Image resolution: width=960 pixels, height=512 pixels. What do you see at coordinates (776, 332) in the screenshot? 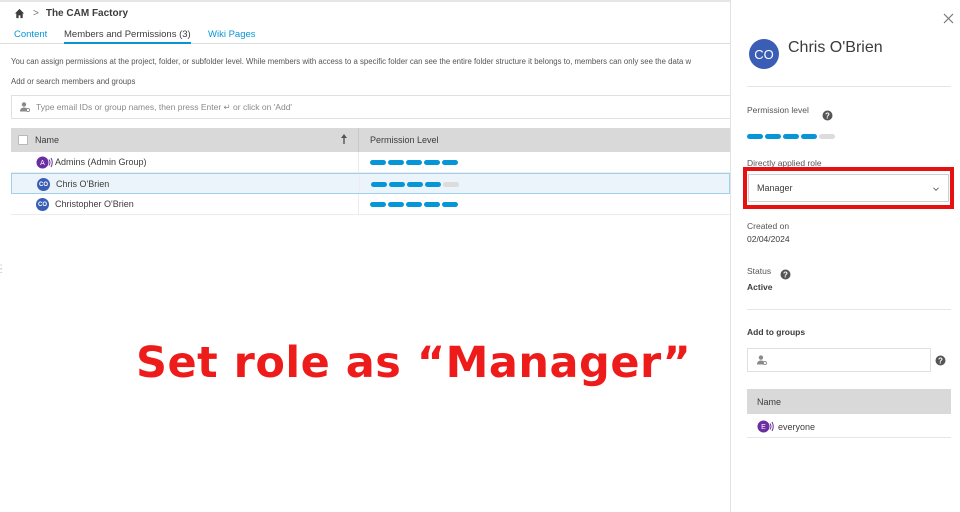
I see `add-to-groups-label: Add to groups` at bounding box center [776, 332].